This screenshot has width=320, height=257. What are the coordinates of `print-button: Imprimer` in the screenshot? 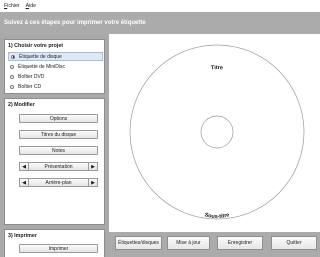 It's located at (58, 248).